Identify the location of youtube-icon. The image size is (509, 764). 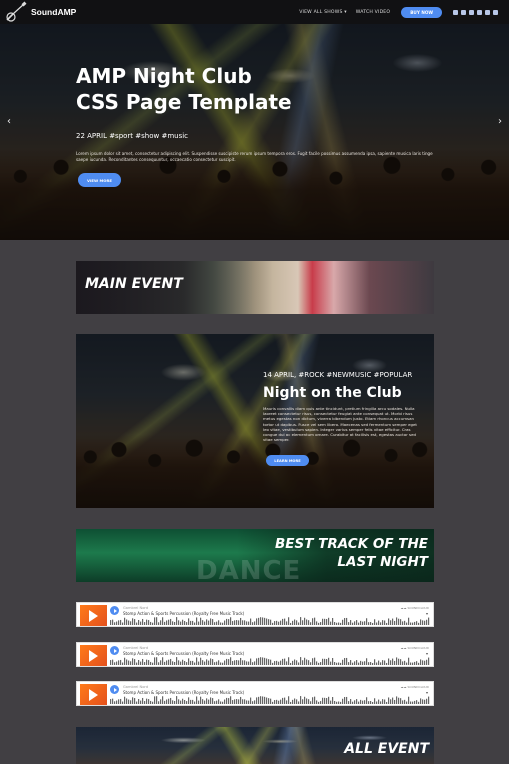
(455, 12).